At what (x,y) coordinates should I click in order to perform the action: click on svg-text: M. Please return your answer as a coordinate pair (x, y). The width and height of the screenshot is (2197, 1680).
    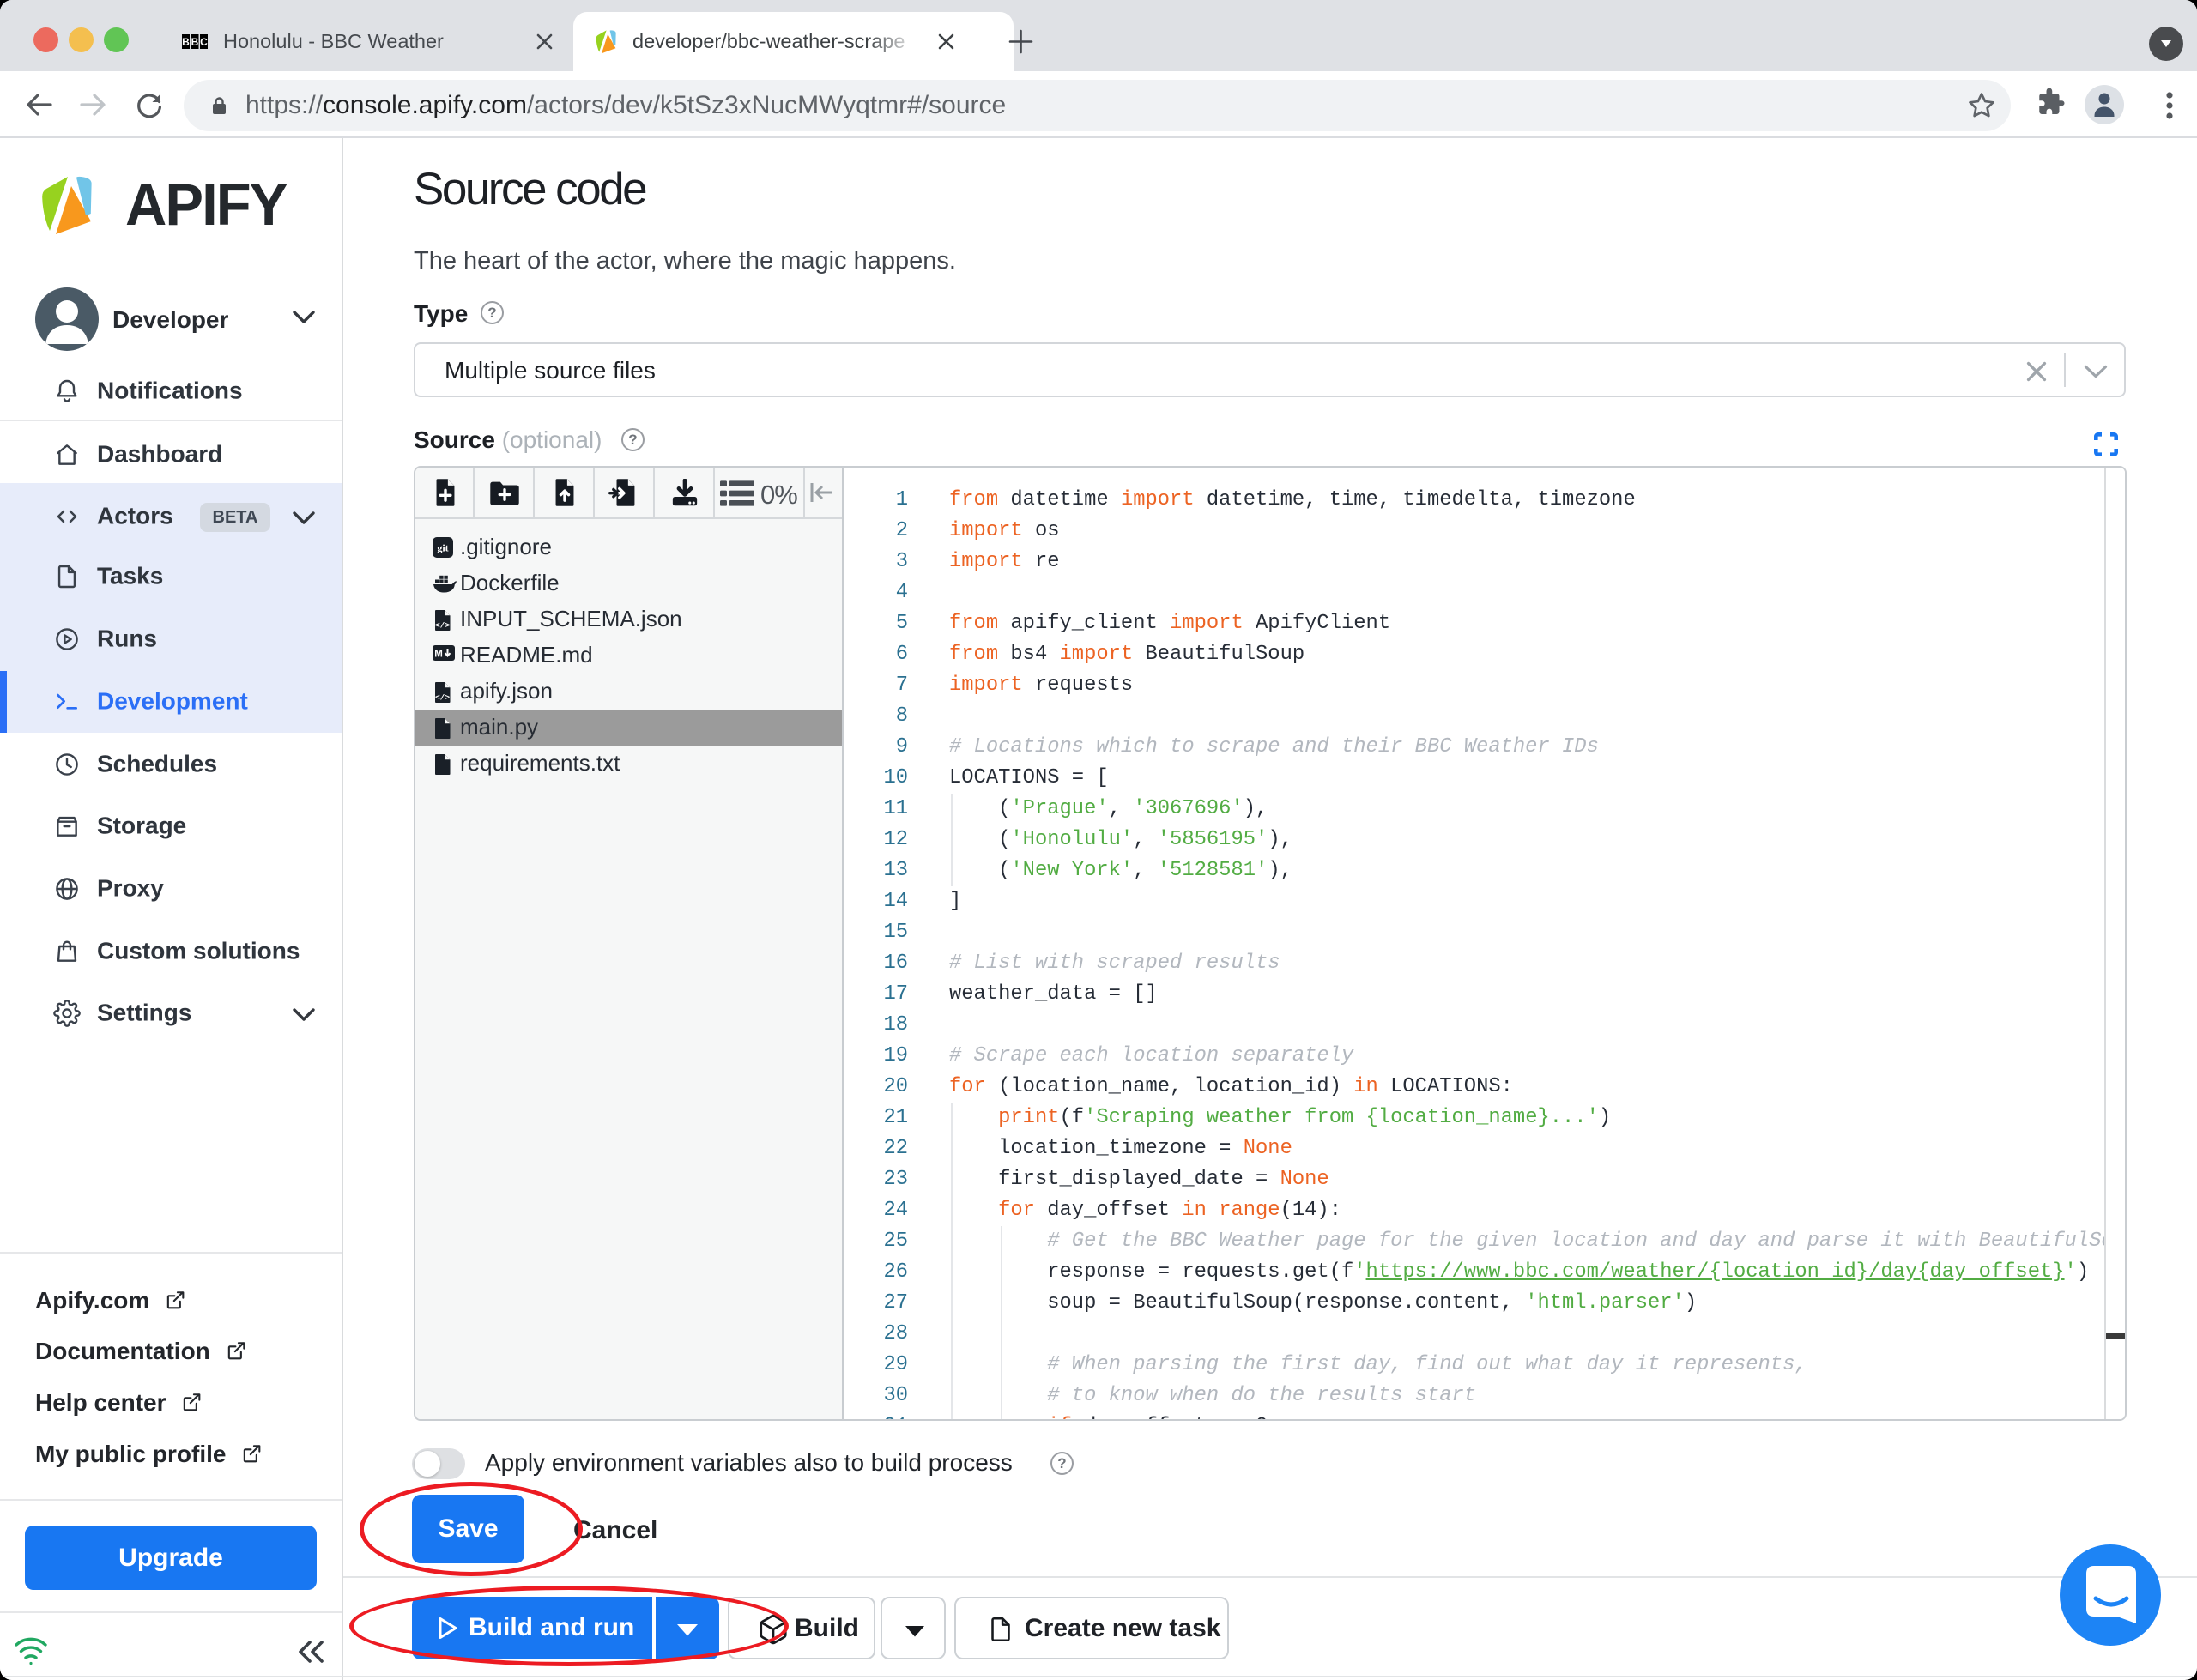
    Looking at the image, I should click on (438, 655).